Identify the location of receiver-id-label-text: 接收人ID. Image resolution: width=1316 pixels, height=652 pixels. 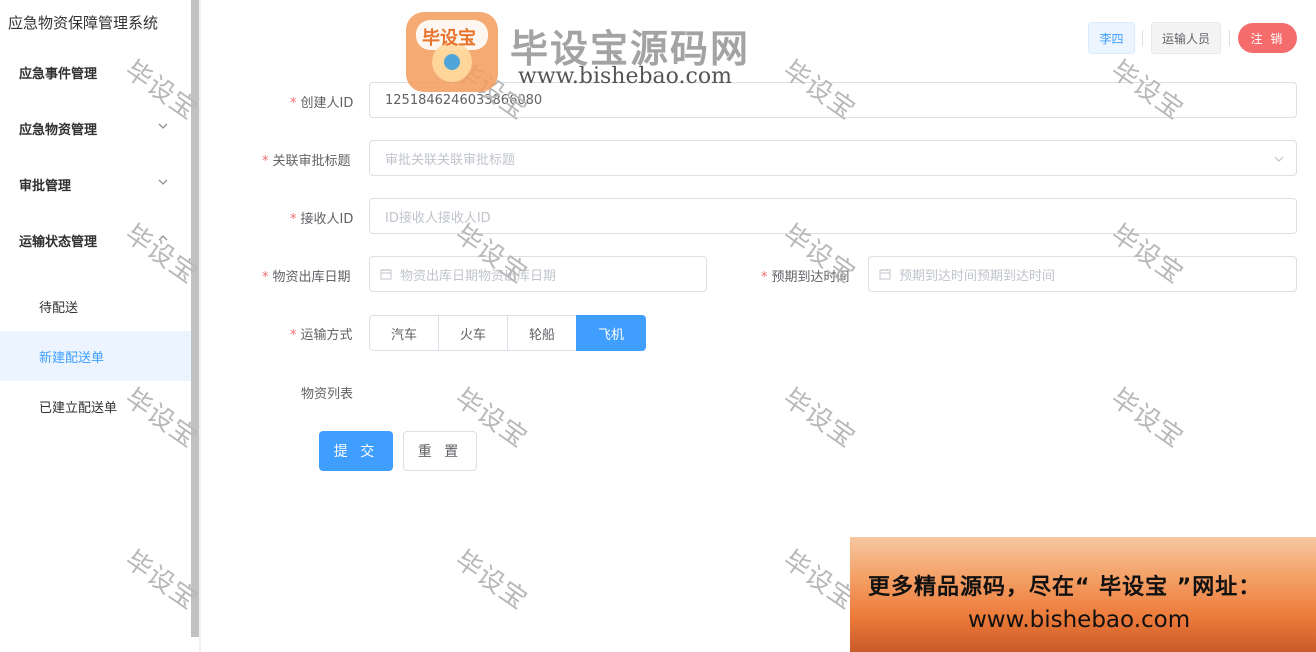
(327, 219).